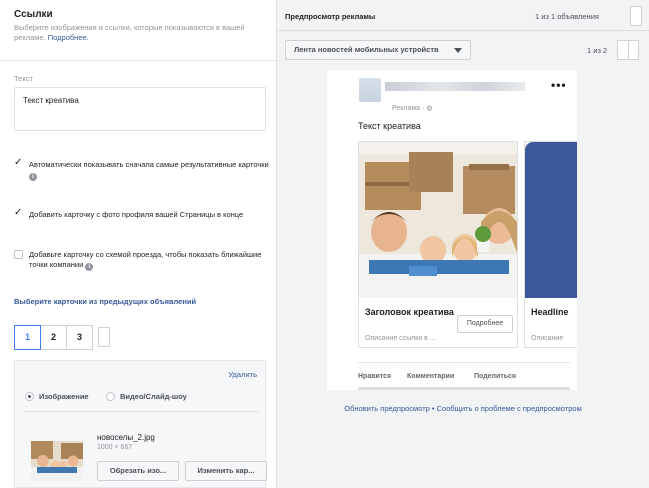 The height and width of the screenshot is (488, 649). What do you see at coordinates (104, 337) in the screenshot?
I see `add-card-button` at bounding box center [104, 337].